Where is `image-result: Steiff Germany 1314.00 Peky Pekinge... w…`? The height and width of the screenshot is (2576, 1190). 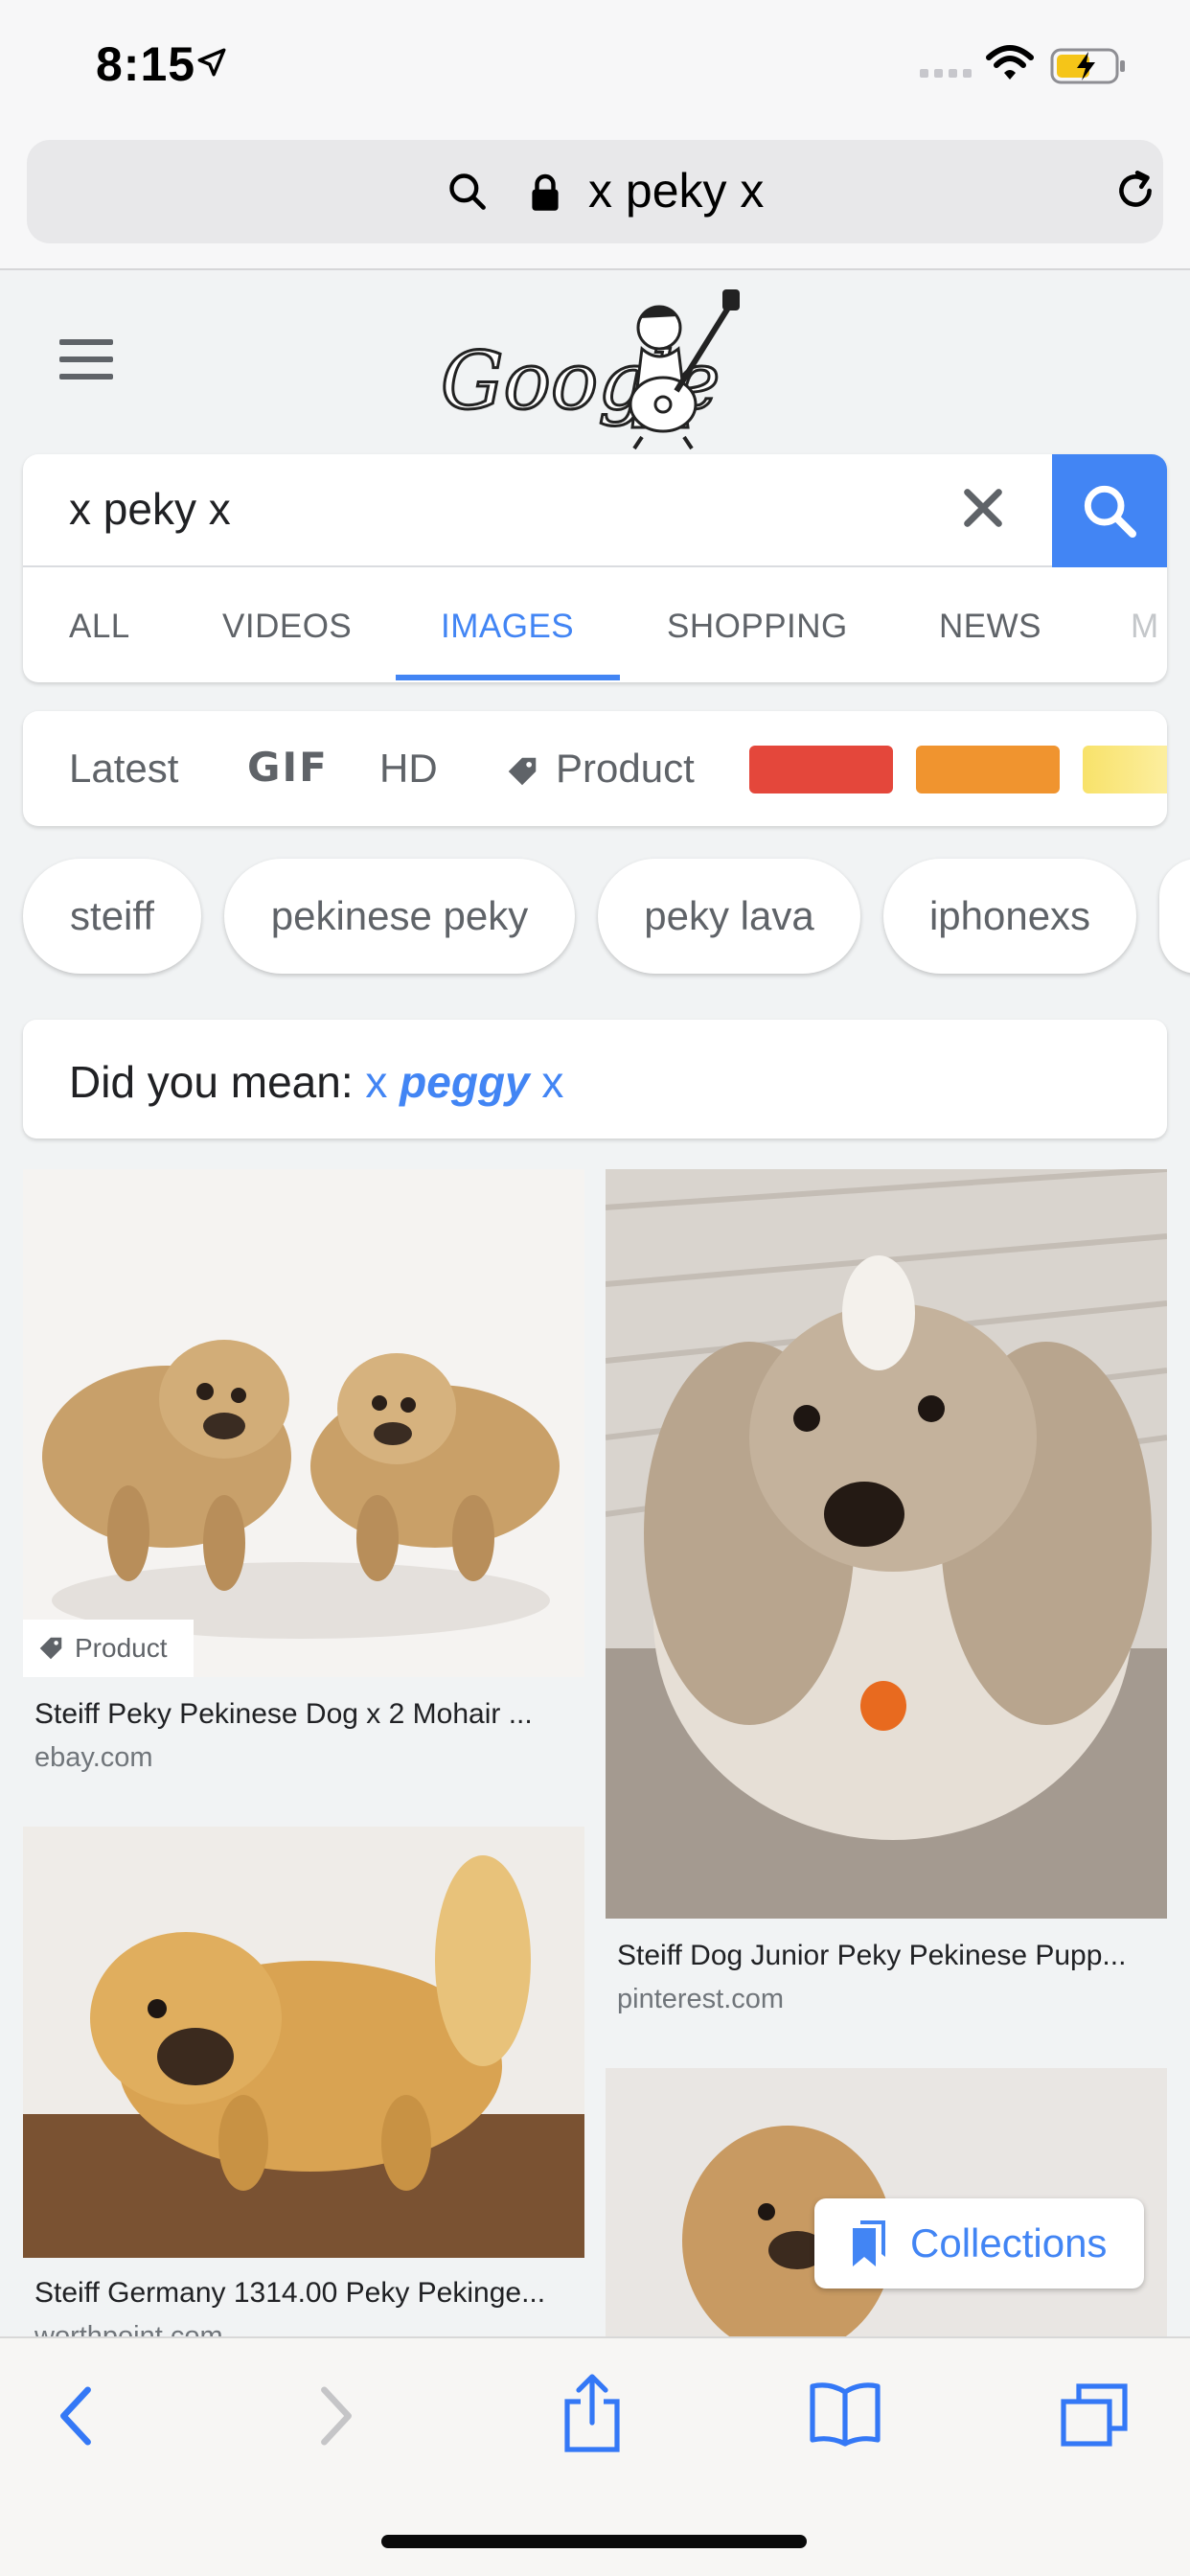
image-result: Steiff Germany 1314.00 Peky Pekinge... w… is located at coordinates (303, 2081).